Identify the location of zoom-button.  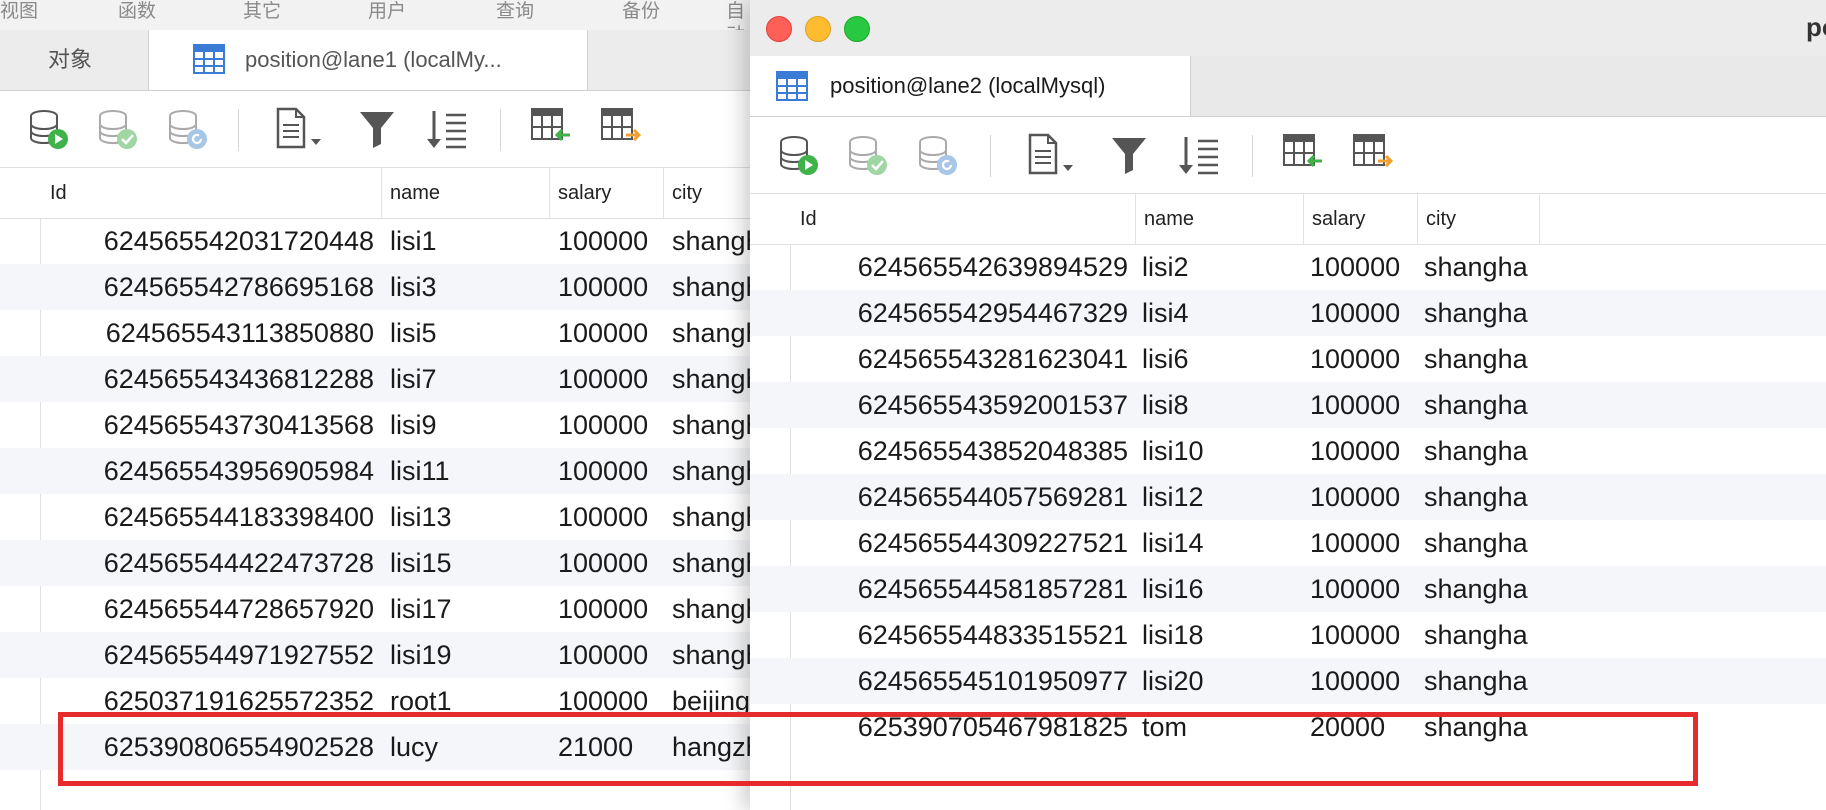
(857, 29).